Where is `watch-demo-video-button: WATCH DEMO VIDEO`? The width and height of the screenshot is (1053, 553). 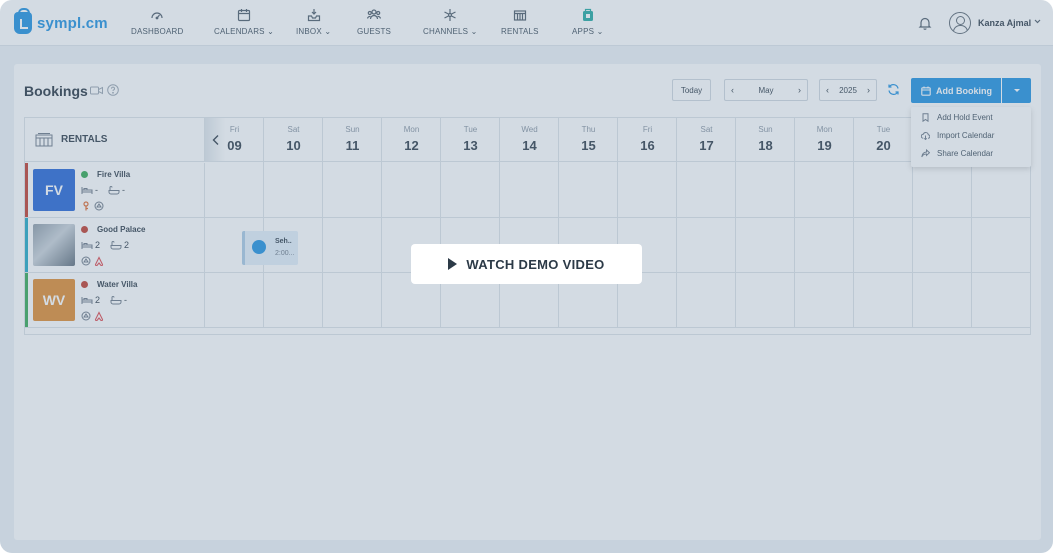
watch-demo-video-button: WATCH DEMO VIDEO is located at coordinates (526, 264).